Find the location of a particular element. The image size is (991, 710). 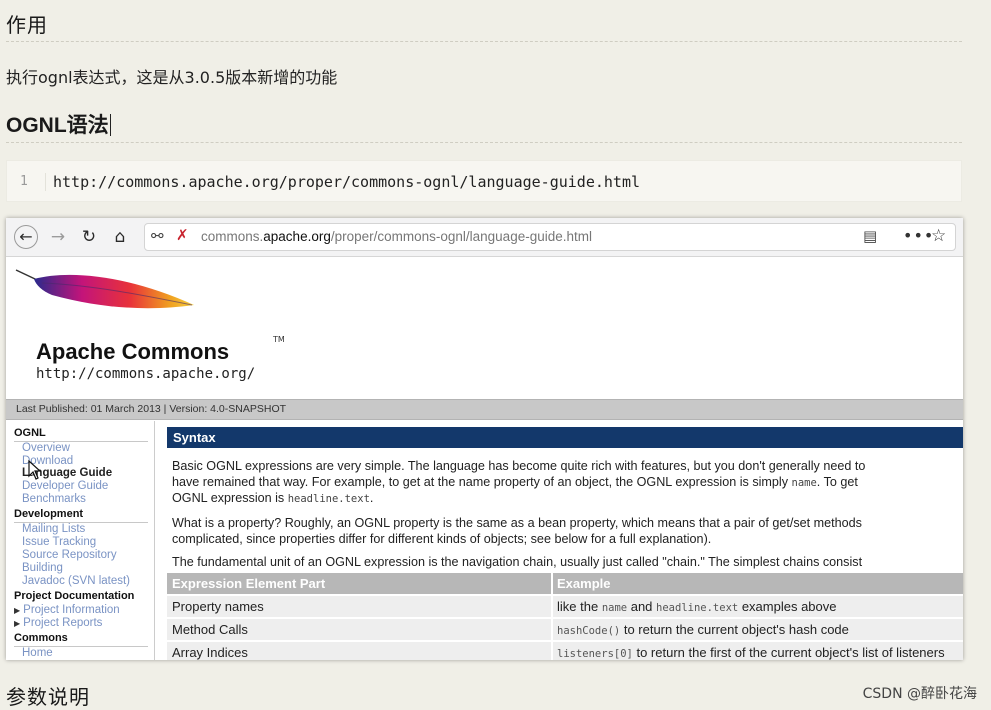

nav-item-source-repository: Source Repository is located at coordinates (69, 555).